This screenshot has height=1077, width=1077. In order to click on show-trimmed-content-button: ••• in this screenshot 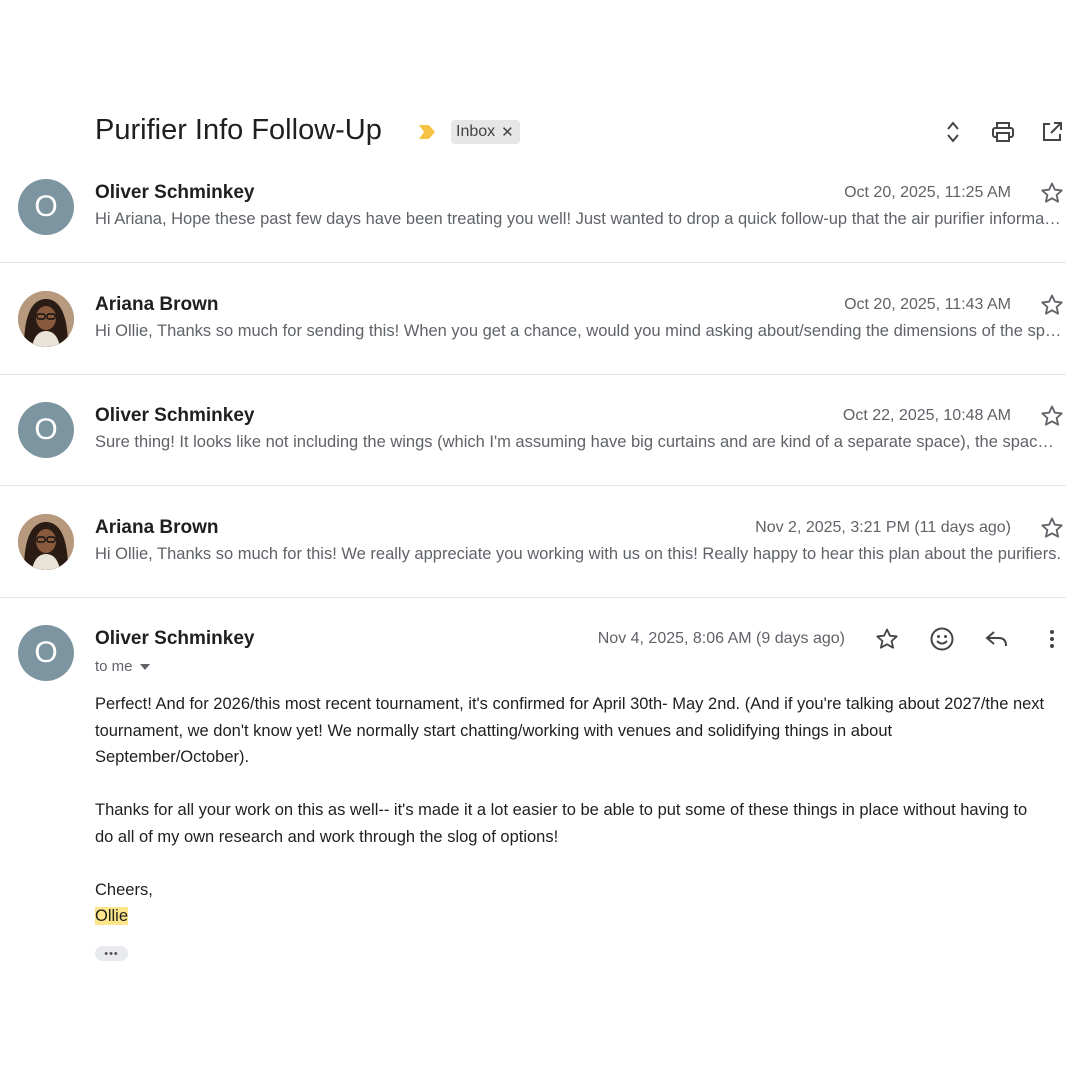, I will do `click(111, 953)`.